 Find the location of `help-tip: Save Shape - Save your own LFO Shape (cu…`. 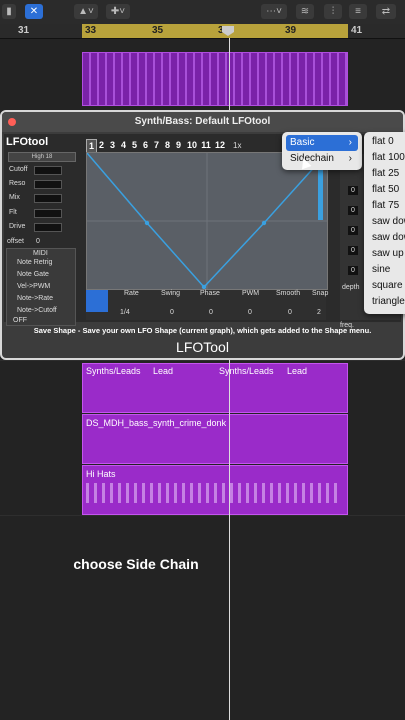

help-tip: Save Shape - Save your own LFO Shape (cu… is located at coordinates (202, 330).